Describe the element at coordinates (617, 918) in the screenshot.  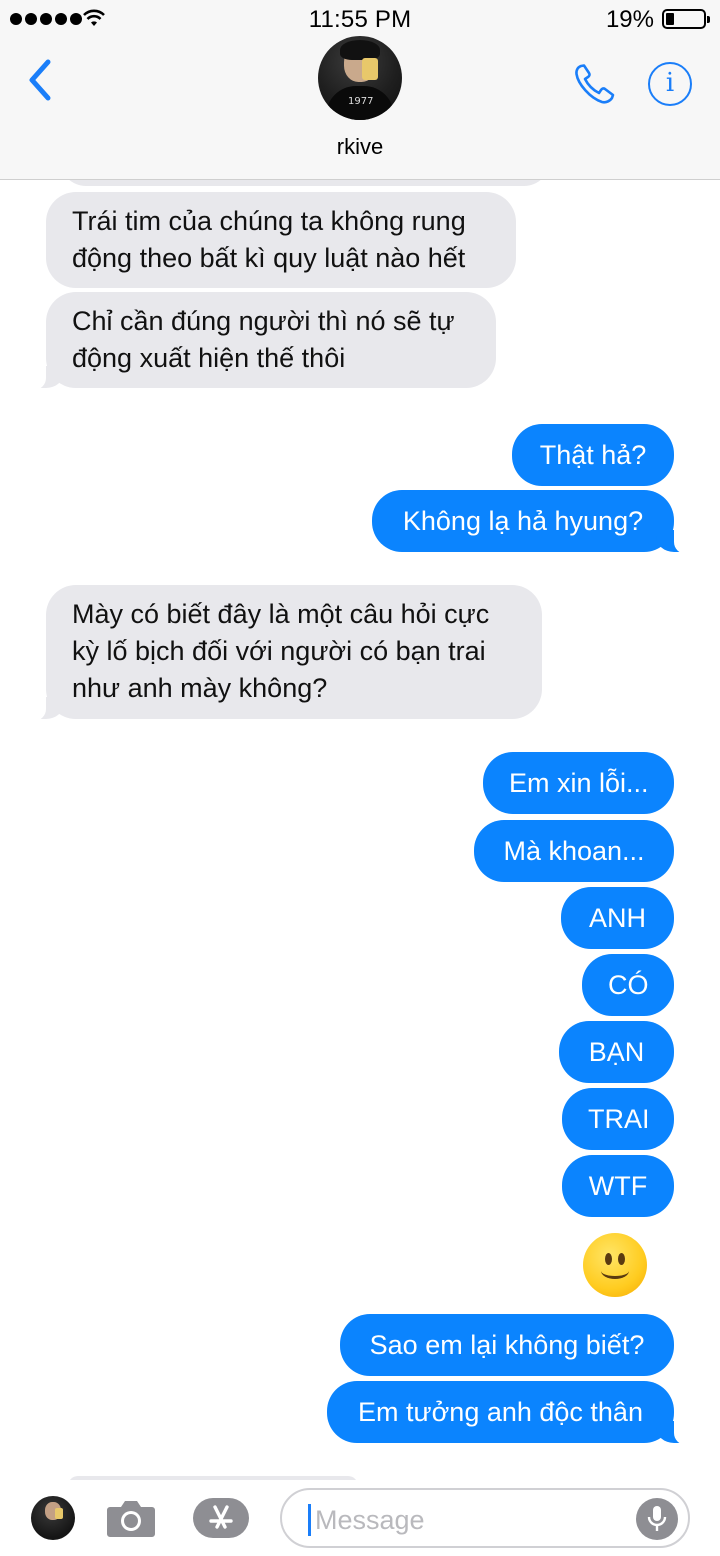
I see `message-bubble-outgoing: ANH` at that location.